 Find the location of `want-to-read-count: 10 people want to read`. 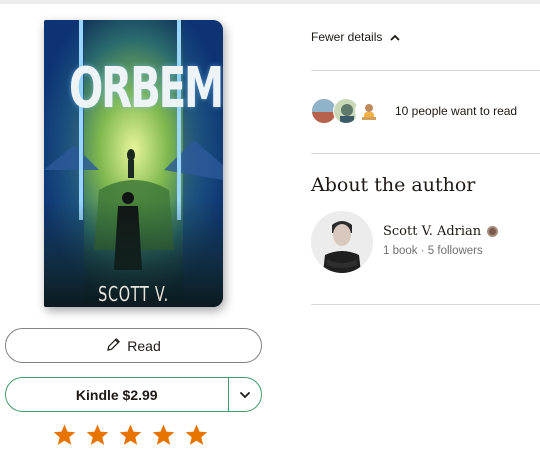

want-to-read-count: 10 people want to read is located at coordinates (456, 111).